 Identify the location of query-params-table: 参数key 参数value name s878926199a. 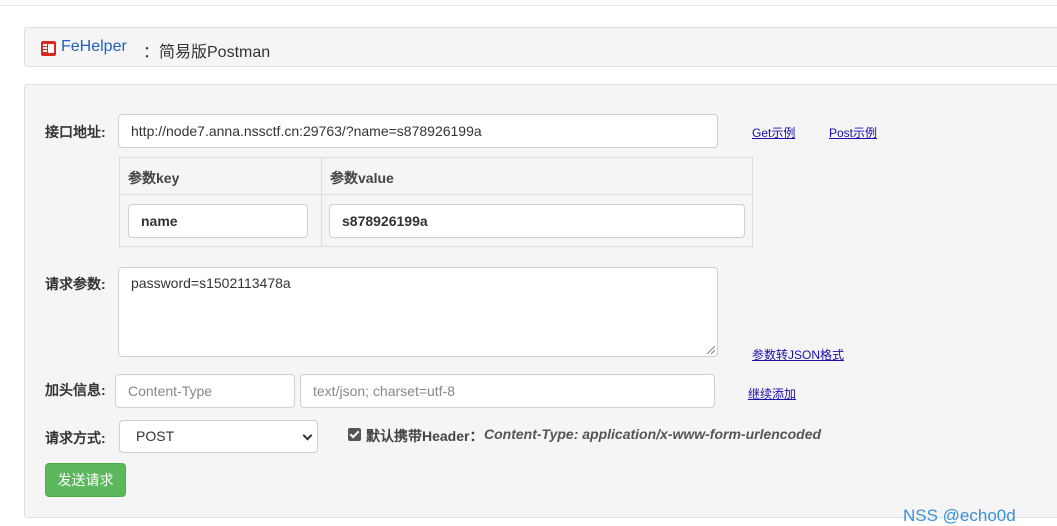
(436, 202).